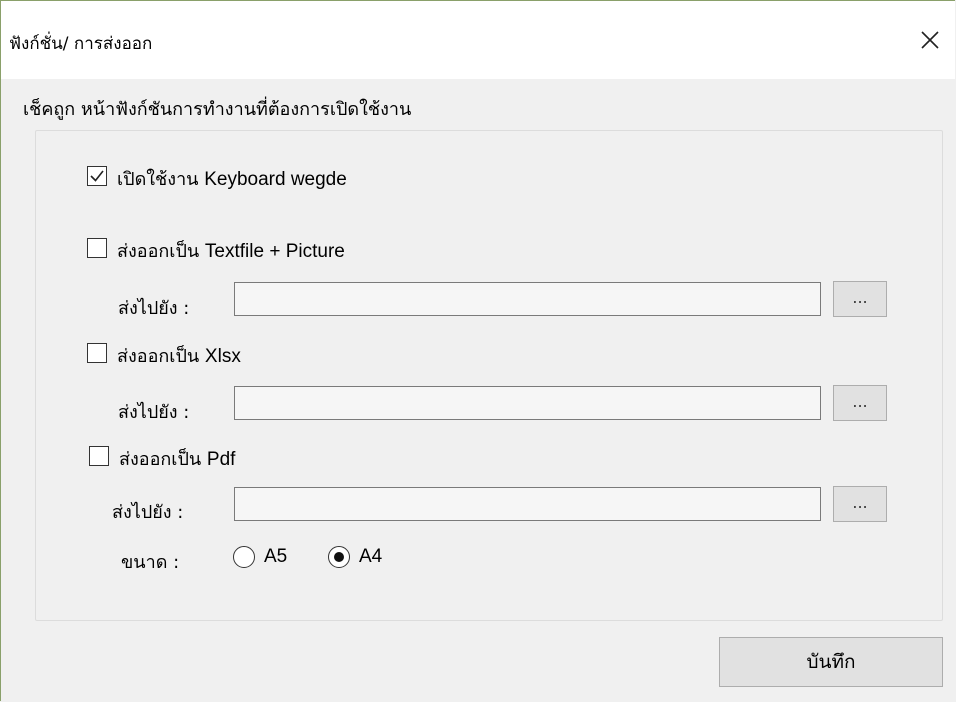 Image resolution: width=956 pixels, height=702 pixels. I want to click on radio-selected-dot, so click(339, 557).